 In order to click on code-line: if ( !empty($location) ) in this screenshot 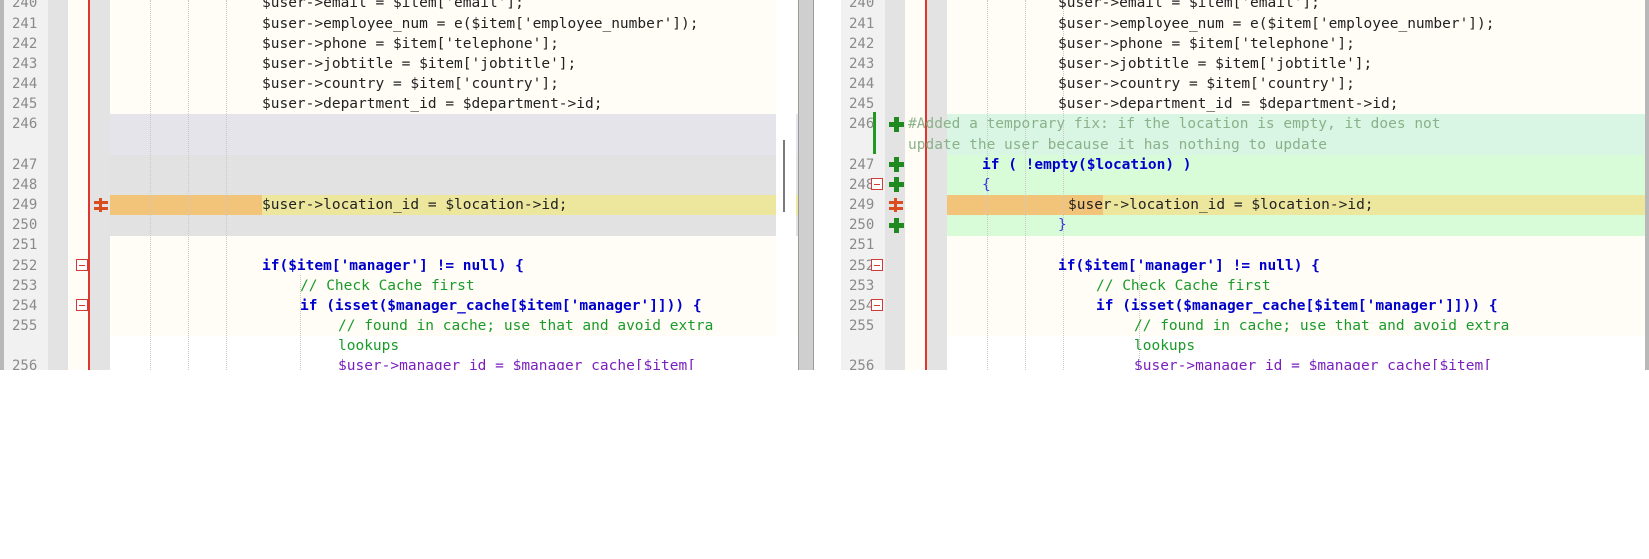, I will do `click(1087, 165)`.